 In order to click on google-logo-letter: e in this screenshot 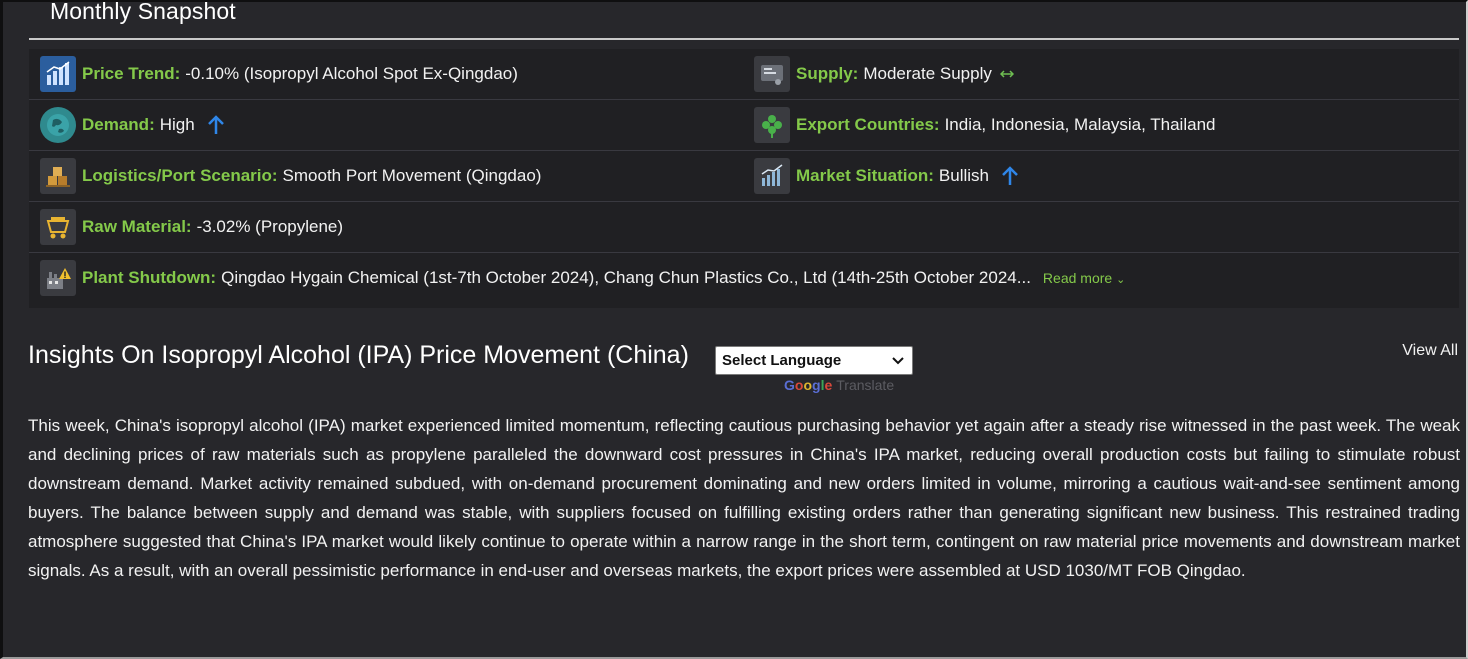, I will do `click(828, 385)`.